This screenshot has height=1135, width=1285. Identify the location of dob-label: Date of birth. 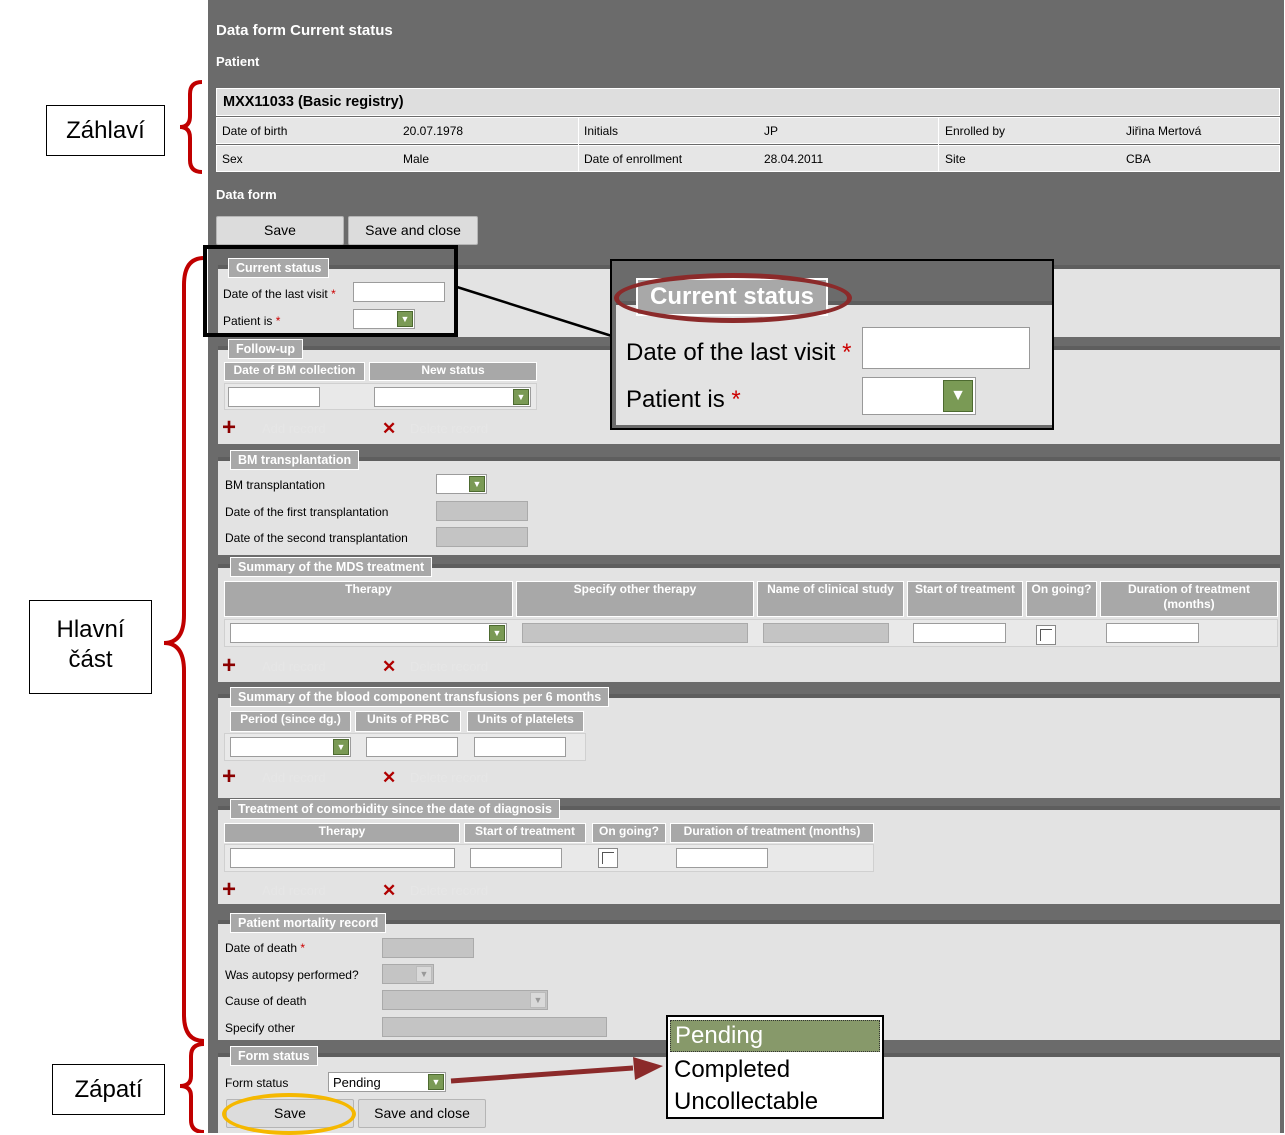
(255, 131).